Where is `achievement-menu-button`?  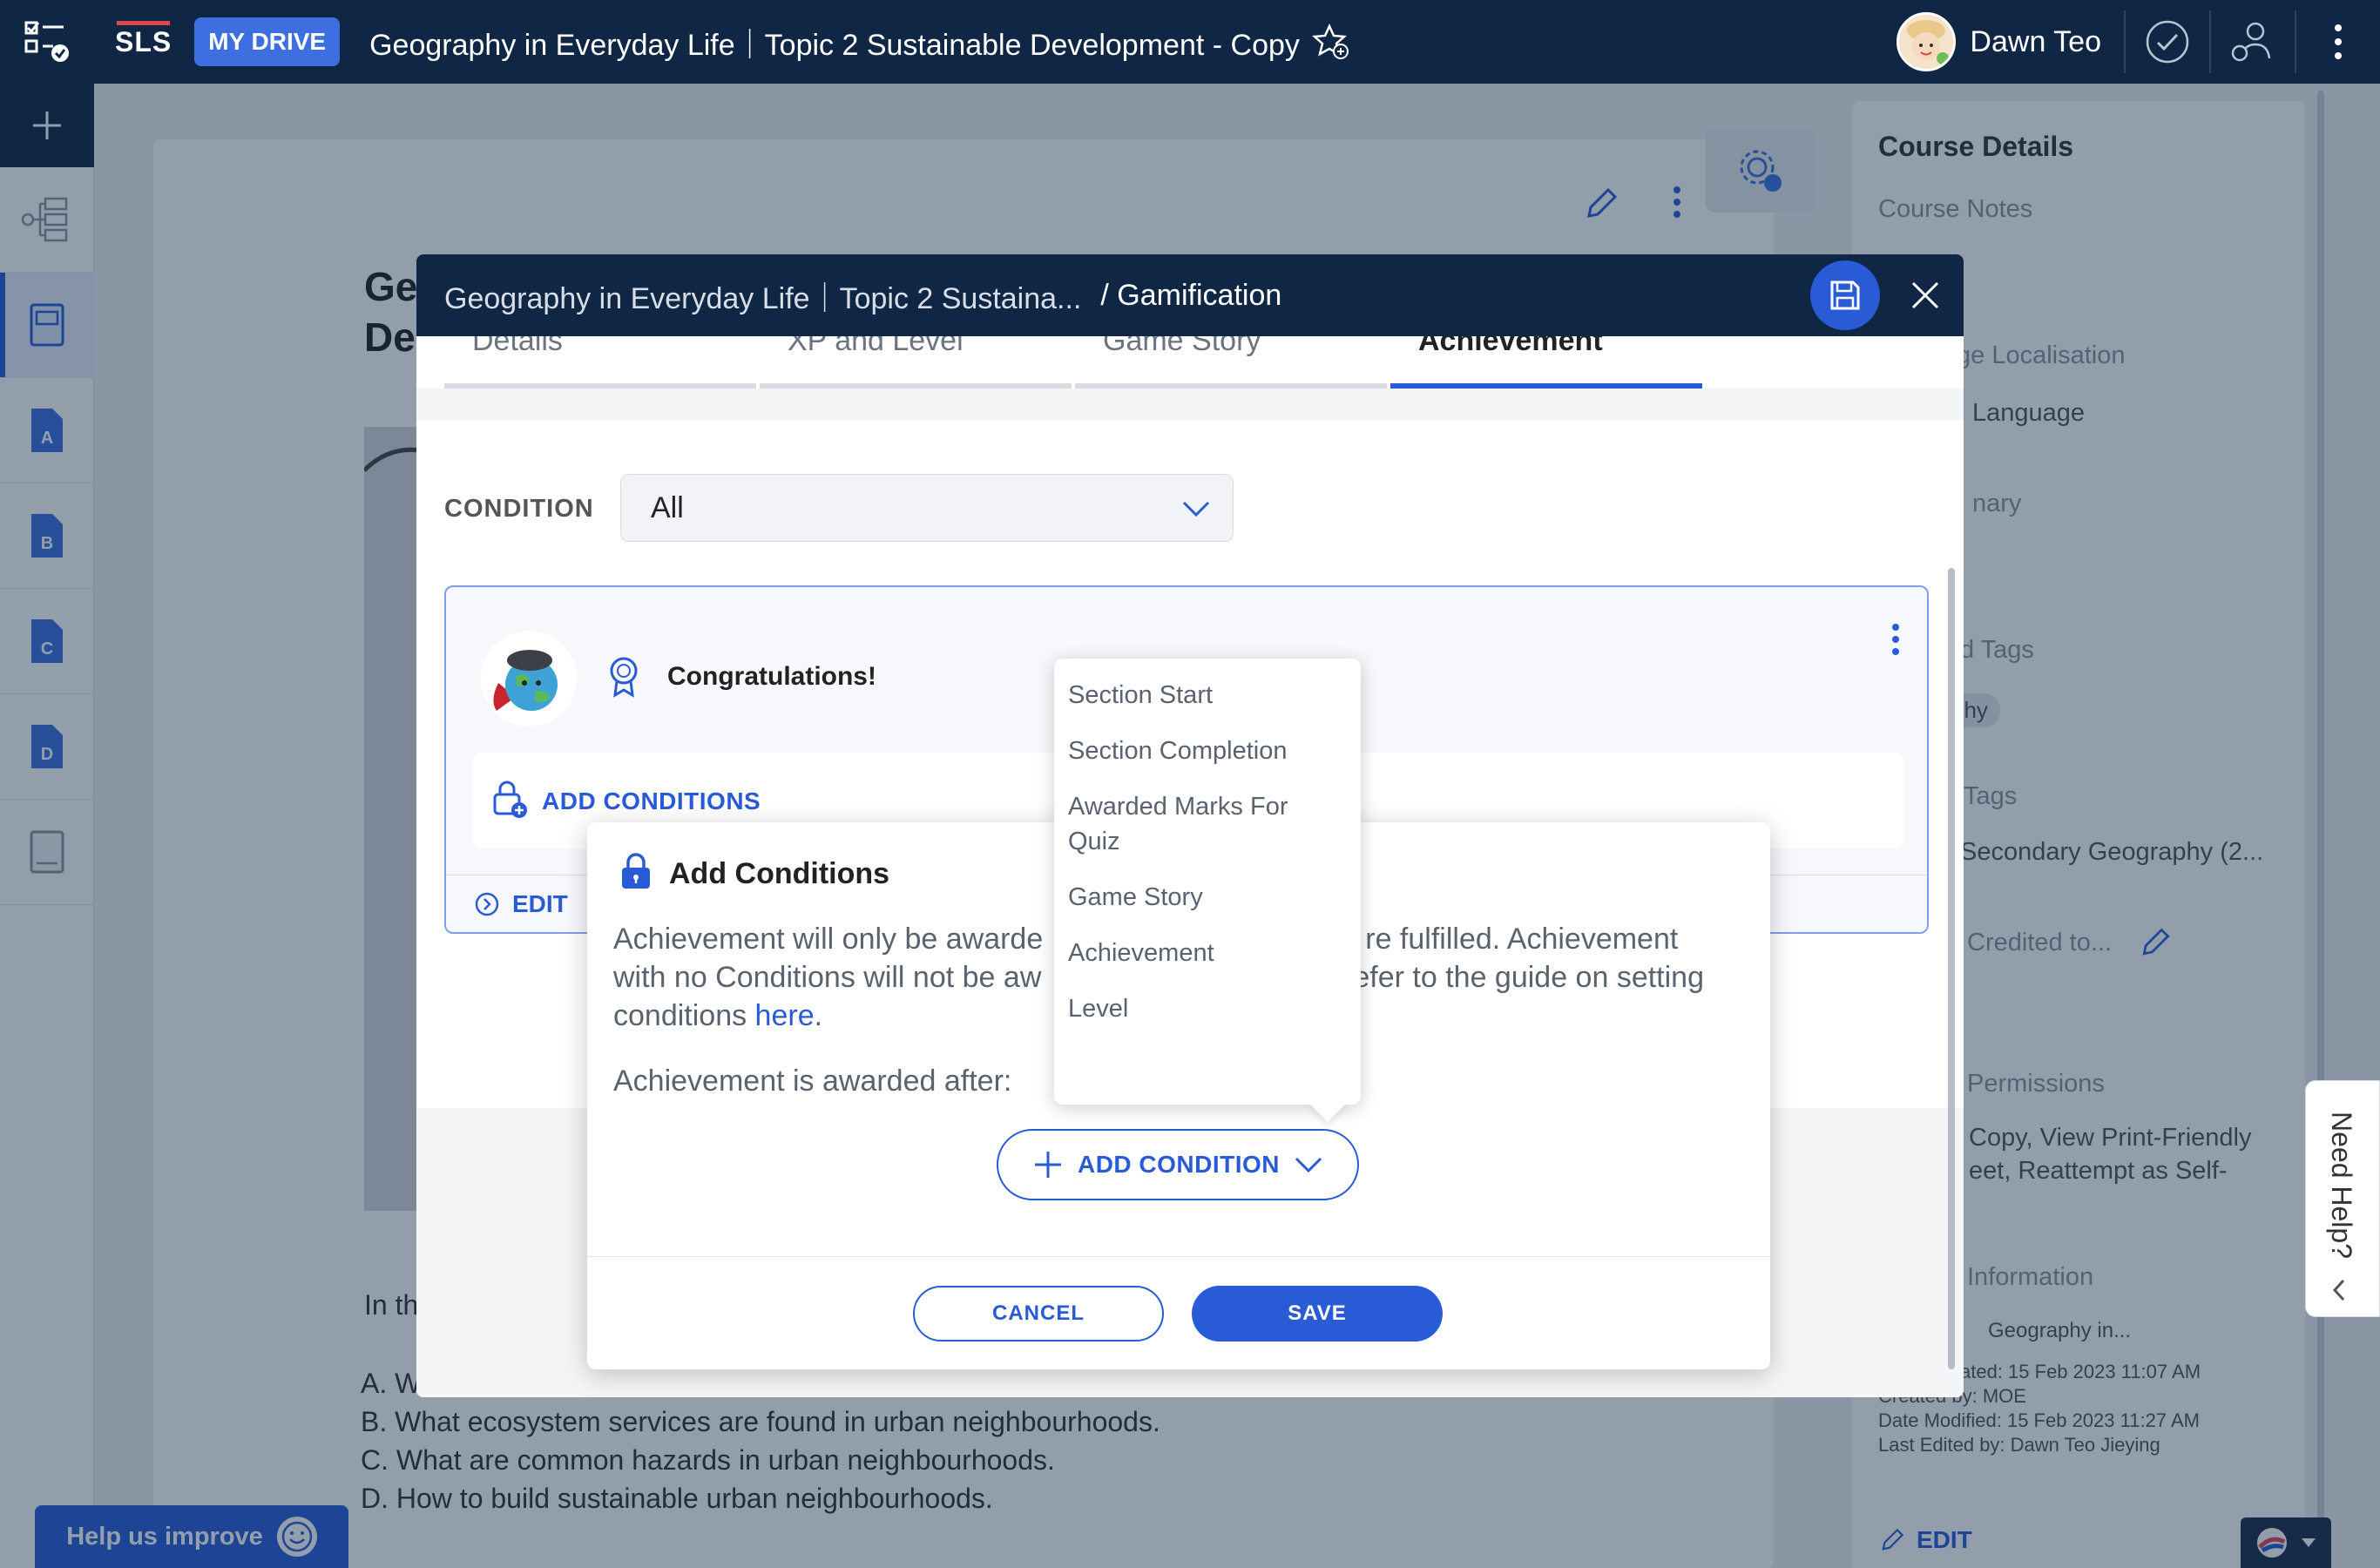
achievement-menu-button is located at coordinates (1895, 639).